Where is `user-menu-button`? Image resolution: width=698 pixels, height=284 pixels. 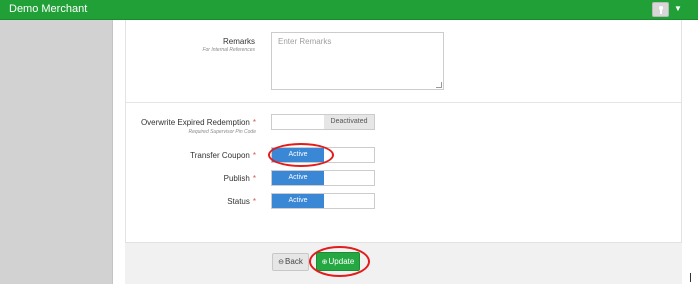 user-menu-button is located at coordinates (660, 9).